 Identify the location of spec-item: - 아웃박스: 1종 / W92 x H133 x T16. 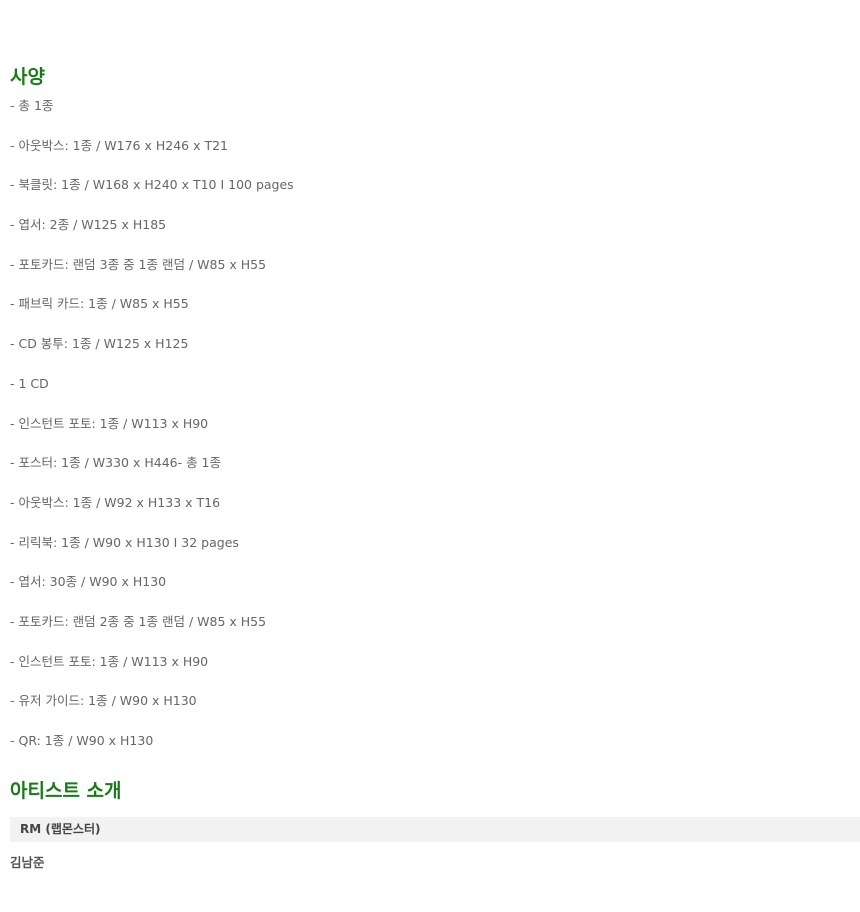
(115, 502).